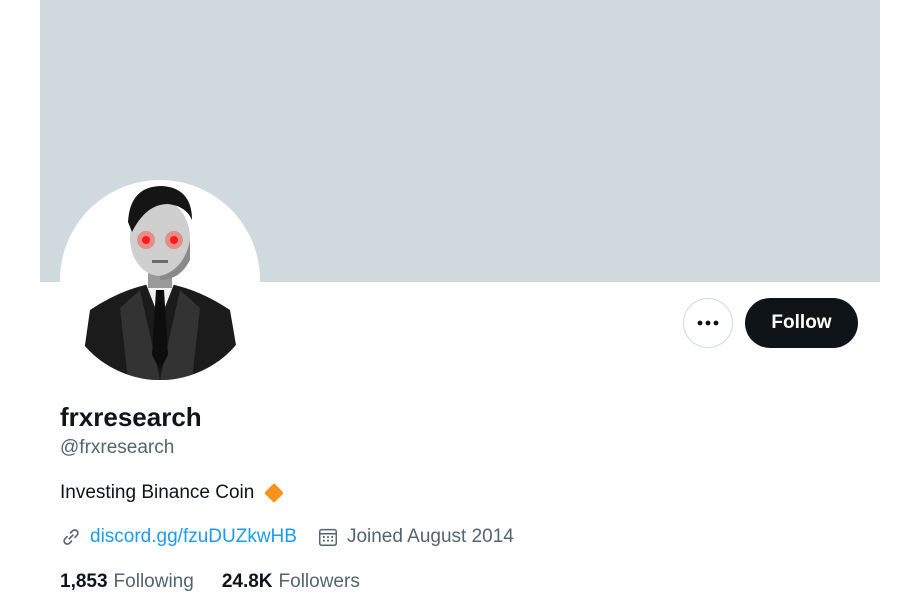  I want to click on profile-avatar, so click(160, 280).